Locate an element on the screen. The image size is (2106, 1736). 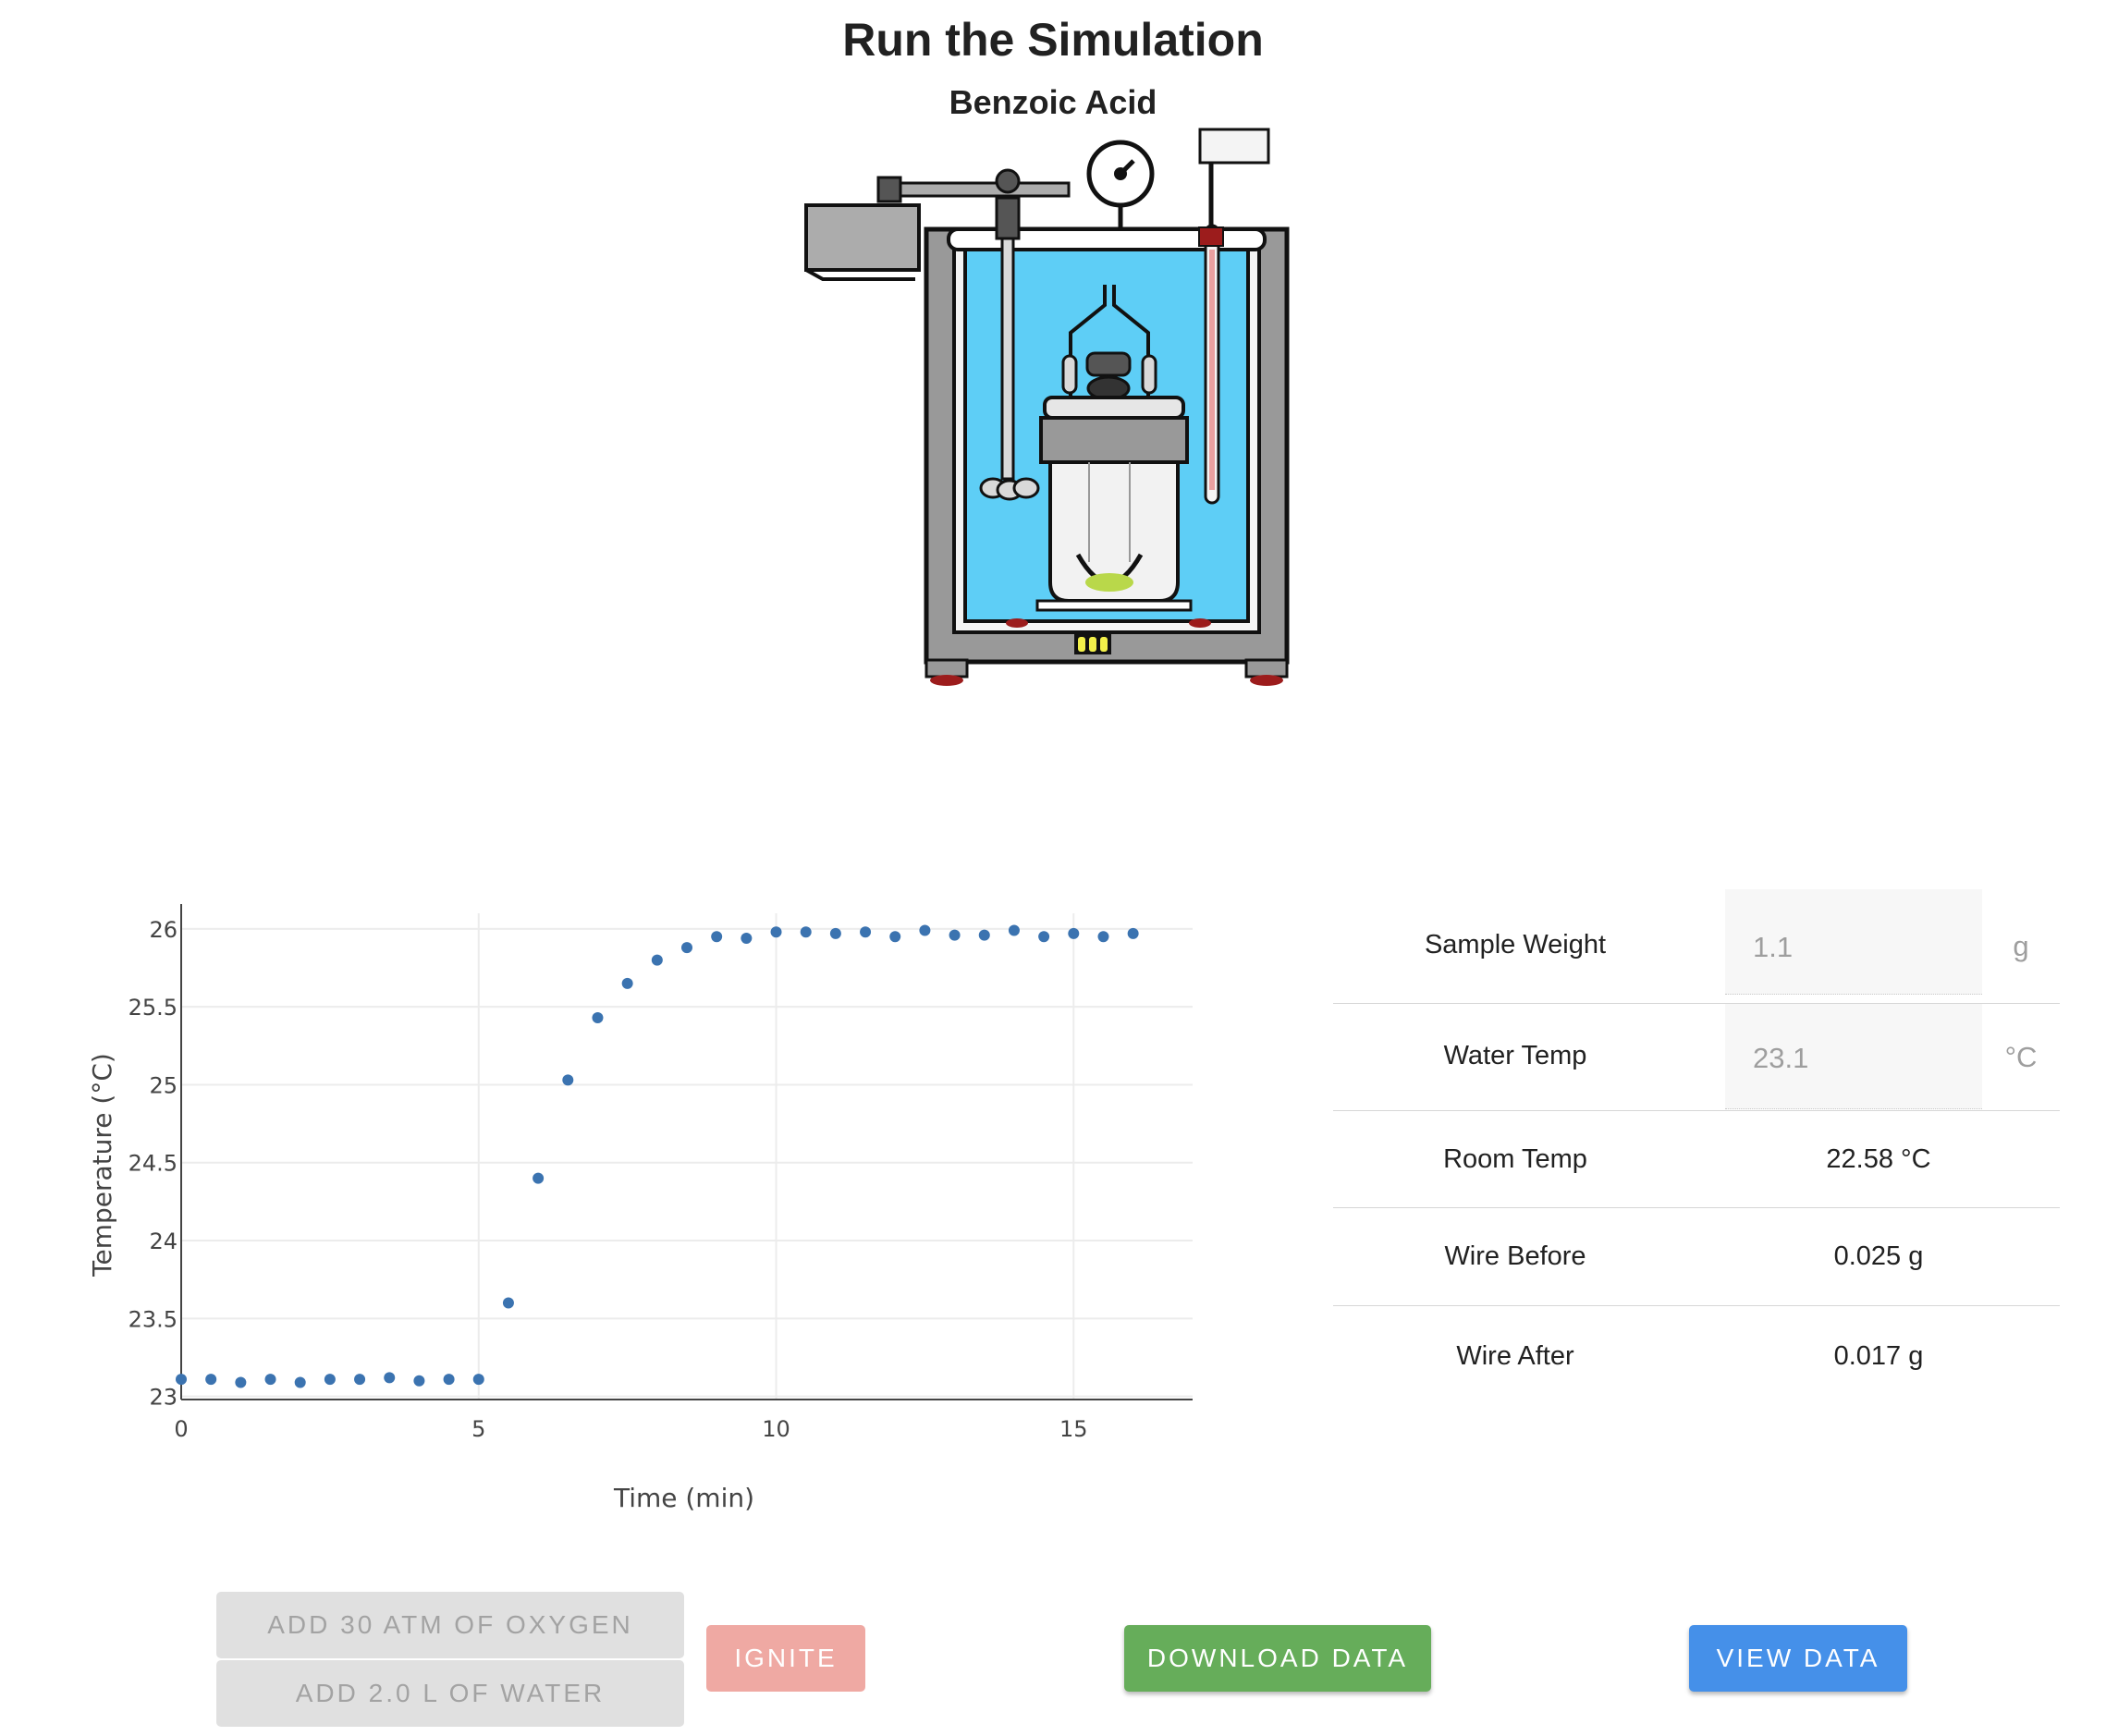
ignition-box is located at coordinates (862, 237).